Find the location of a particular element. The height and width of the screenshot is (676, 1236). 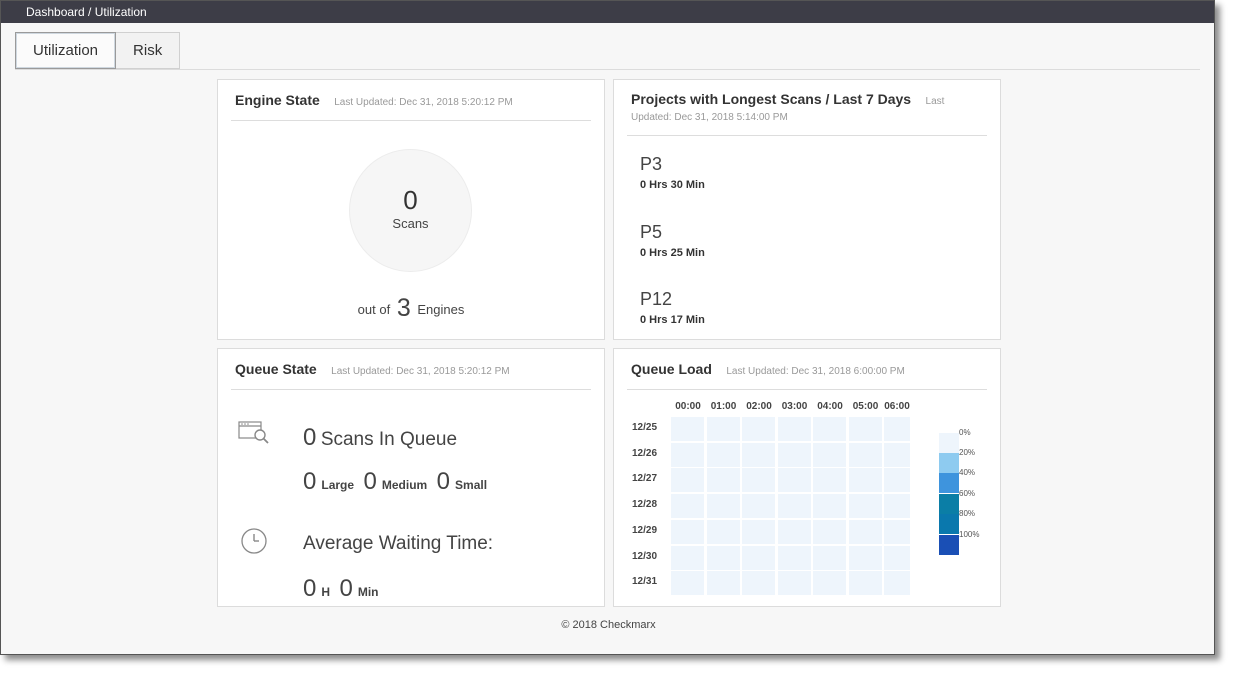

hour-header: 02:00 is located at coordinates (759, 406).